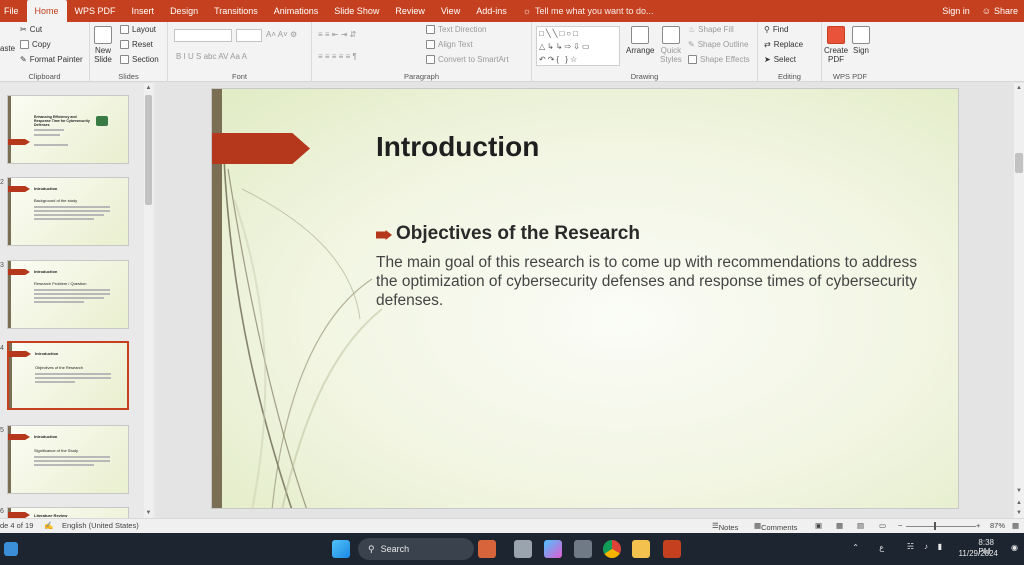 The image size is (1024, 565). What do you see at coordinates (13, 11) in the screenshot?
I see `tab-file: File` at bounding box center [13, 11].